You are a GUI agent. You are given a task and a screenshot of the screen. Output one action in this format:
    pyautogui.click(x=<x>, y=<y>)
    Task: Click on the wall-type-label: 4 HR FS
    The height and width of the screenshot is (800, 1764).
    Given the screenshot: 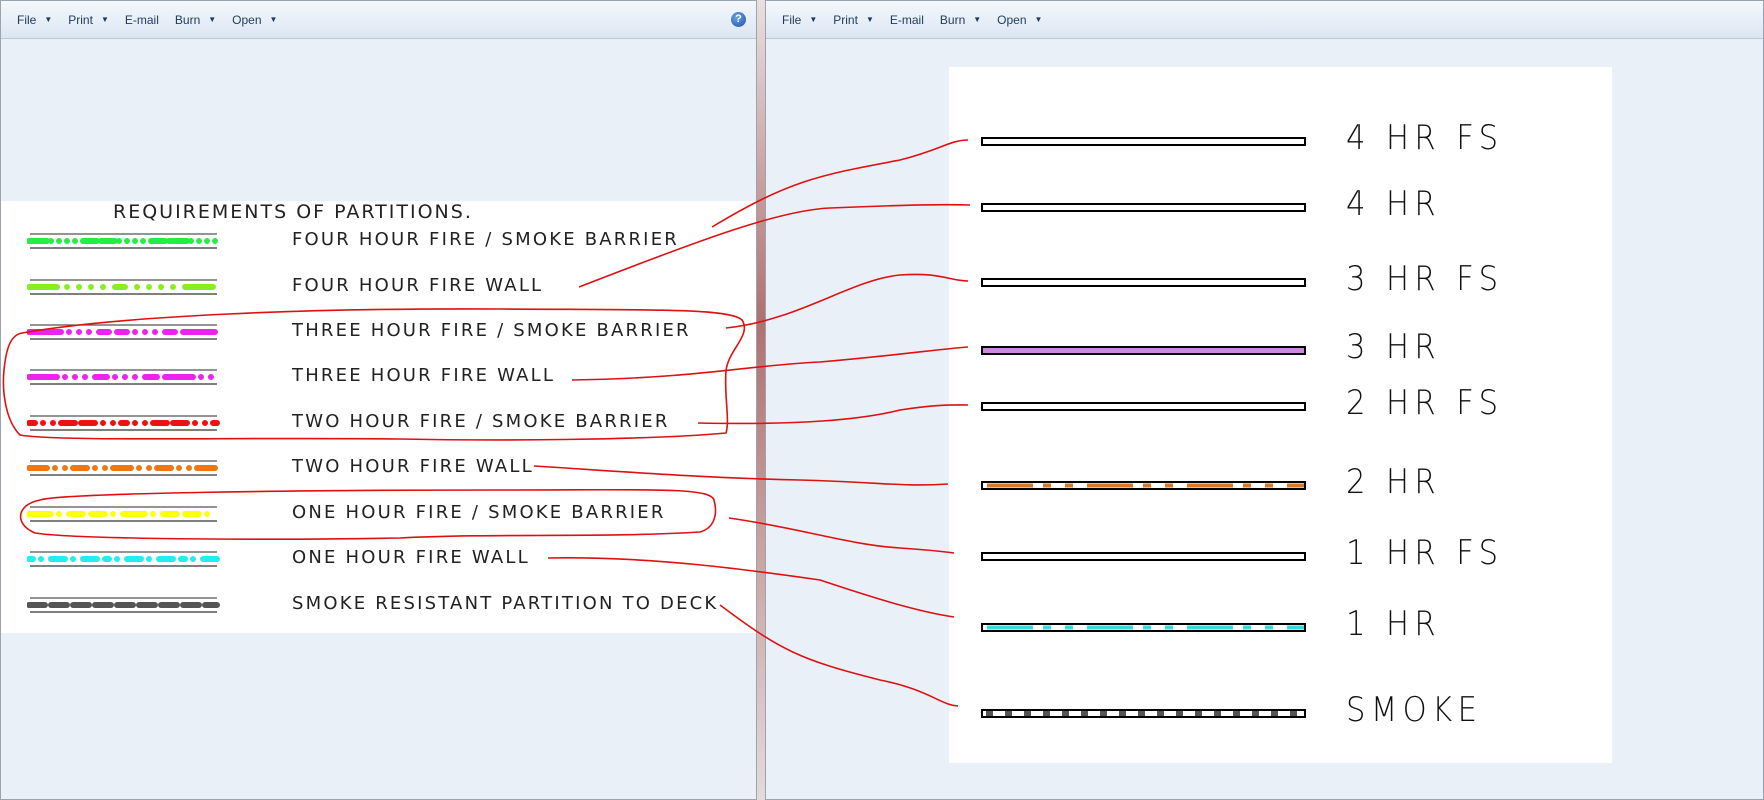 What is the action you would take?
    pyautogui.click(x=1425, y=138)
    